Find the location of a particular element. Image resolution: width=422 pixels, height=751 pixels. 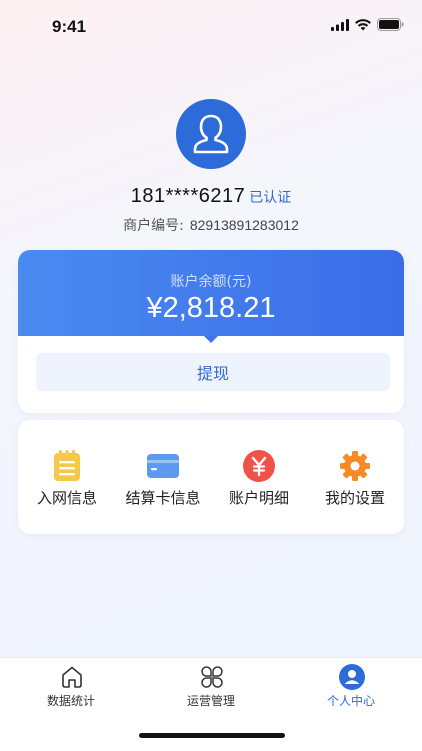

wifi-icon is located at coordinates (363, 24).